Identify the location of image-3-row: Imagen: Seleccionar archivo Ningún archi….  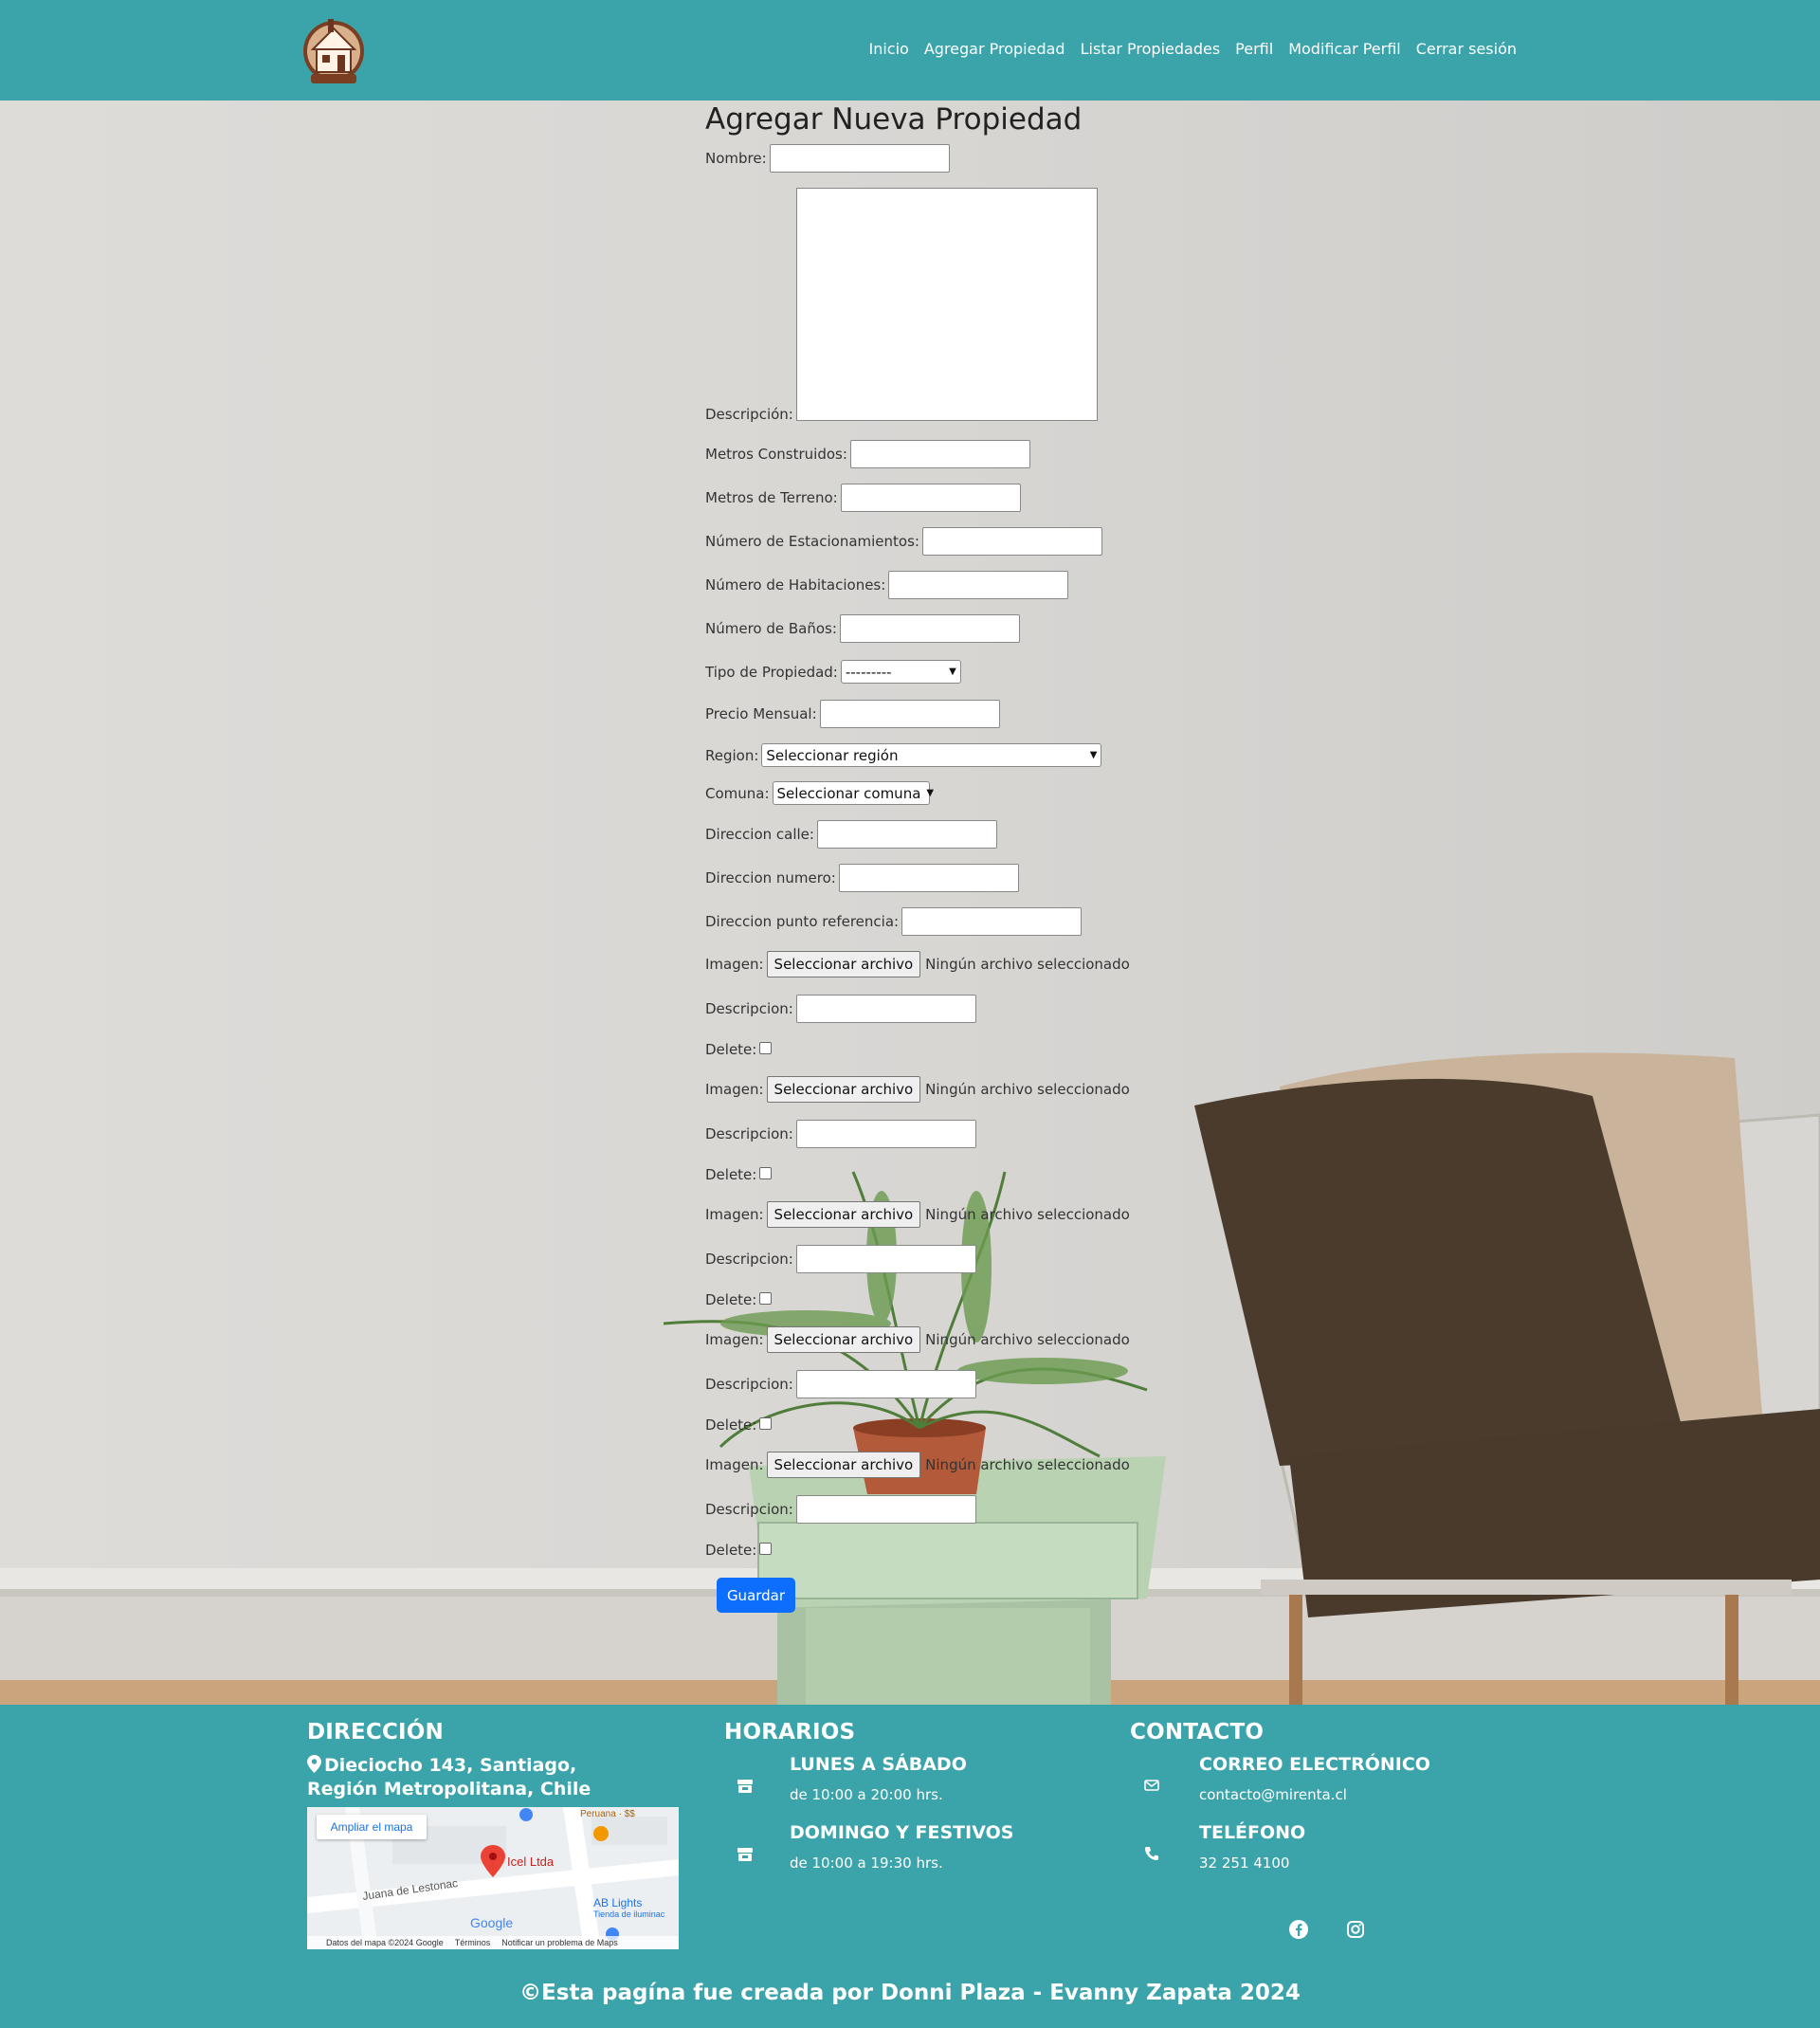
(917, 1214).